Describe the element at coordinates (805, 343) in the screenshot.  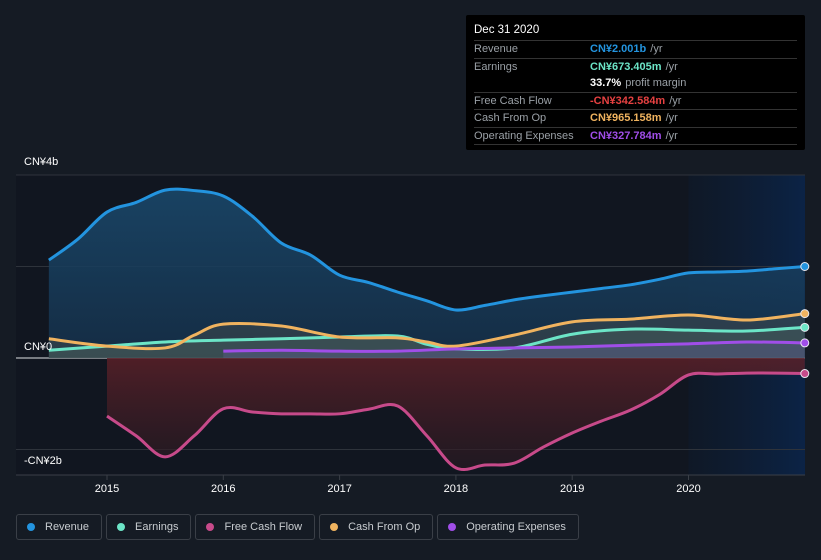
I see `endpoint-operating-expenses` at that location.